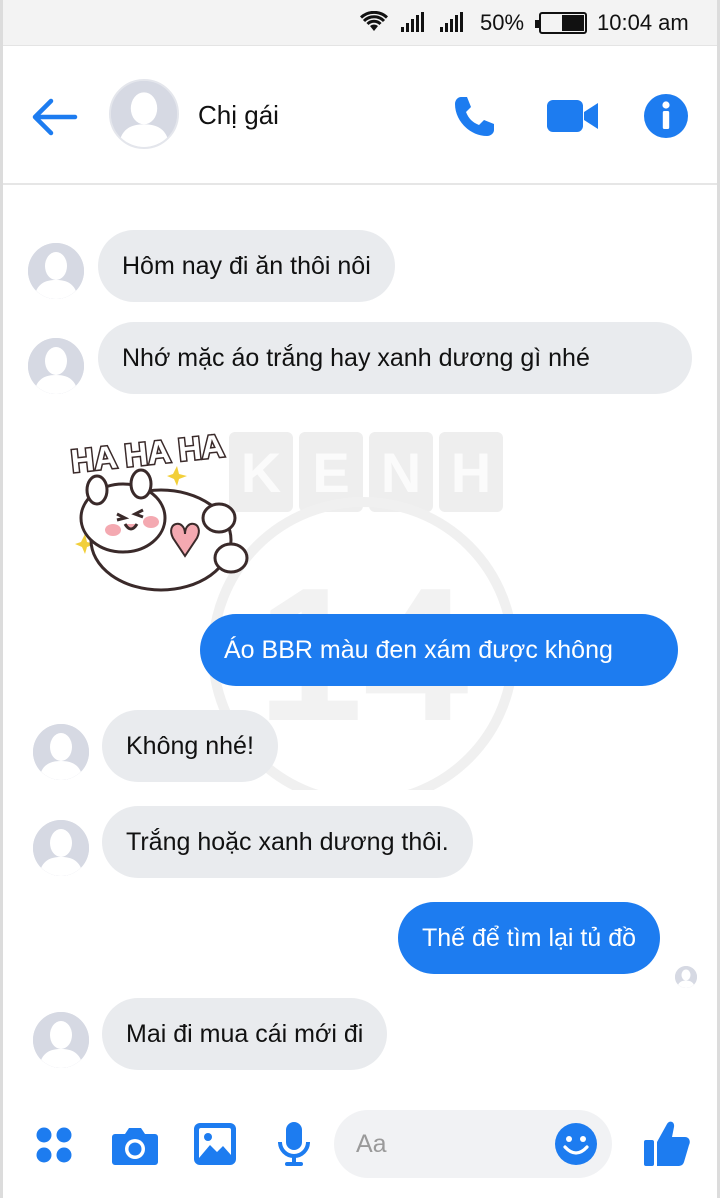 This screenshot has height=1198, width=720. I want to click on haha-sticker: HA HA HA, so click(156, 508).